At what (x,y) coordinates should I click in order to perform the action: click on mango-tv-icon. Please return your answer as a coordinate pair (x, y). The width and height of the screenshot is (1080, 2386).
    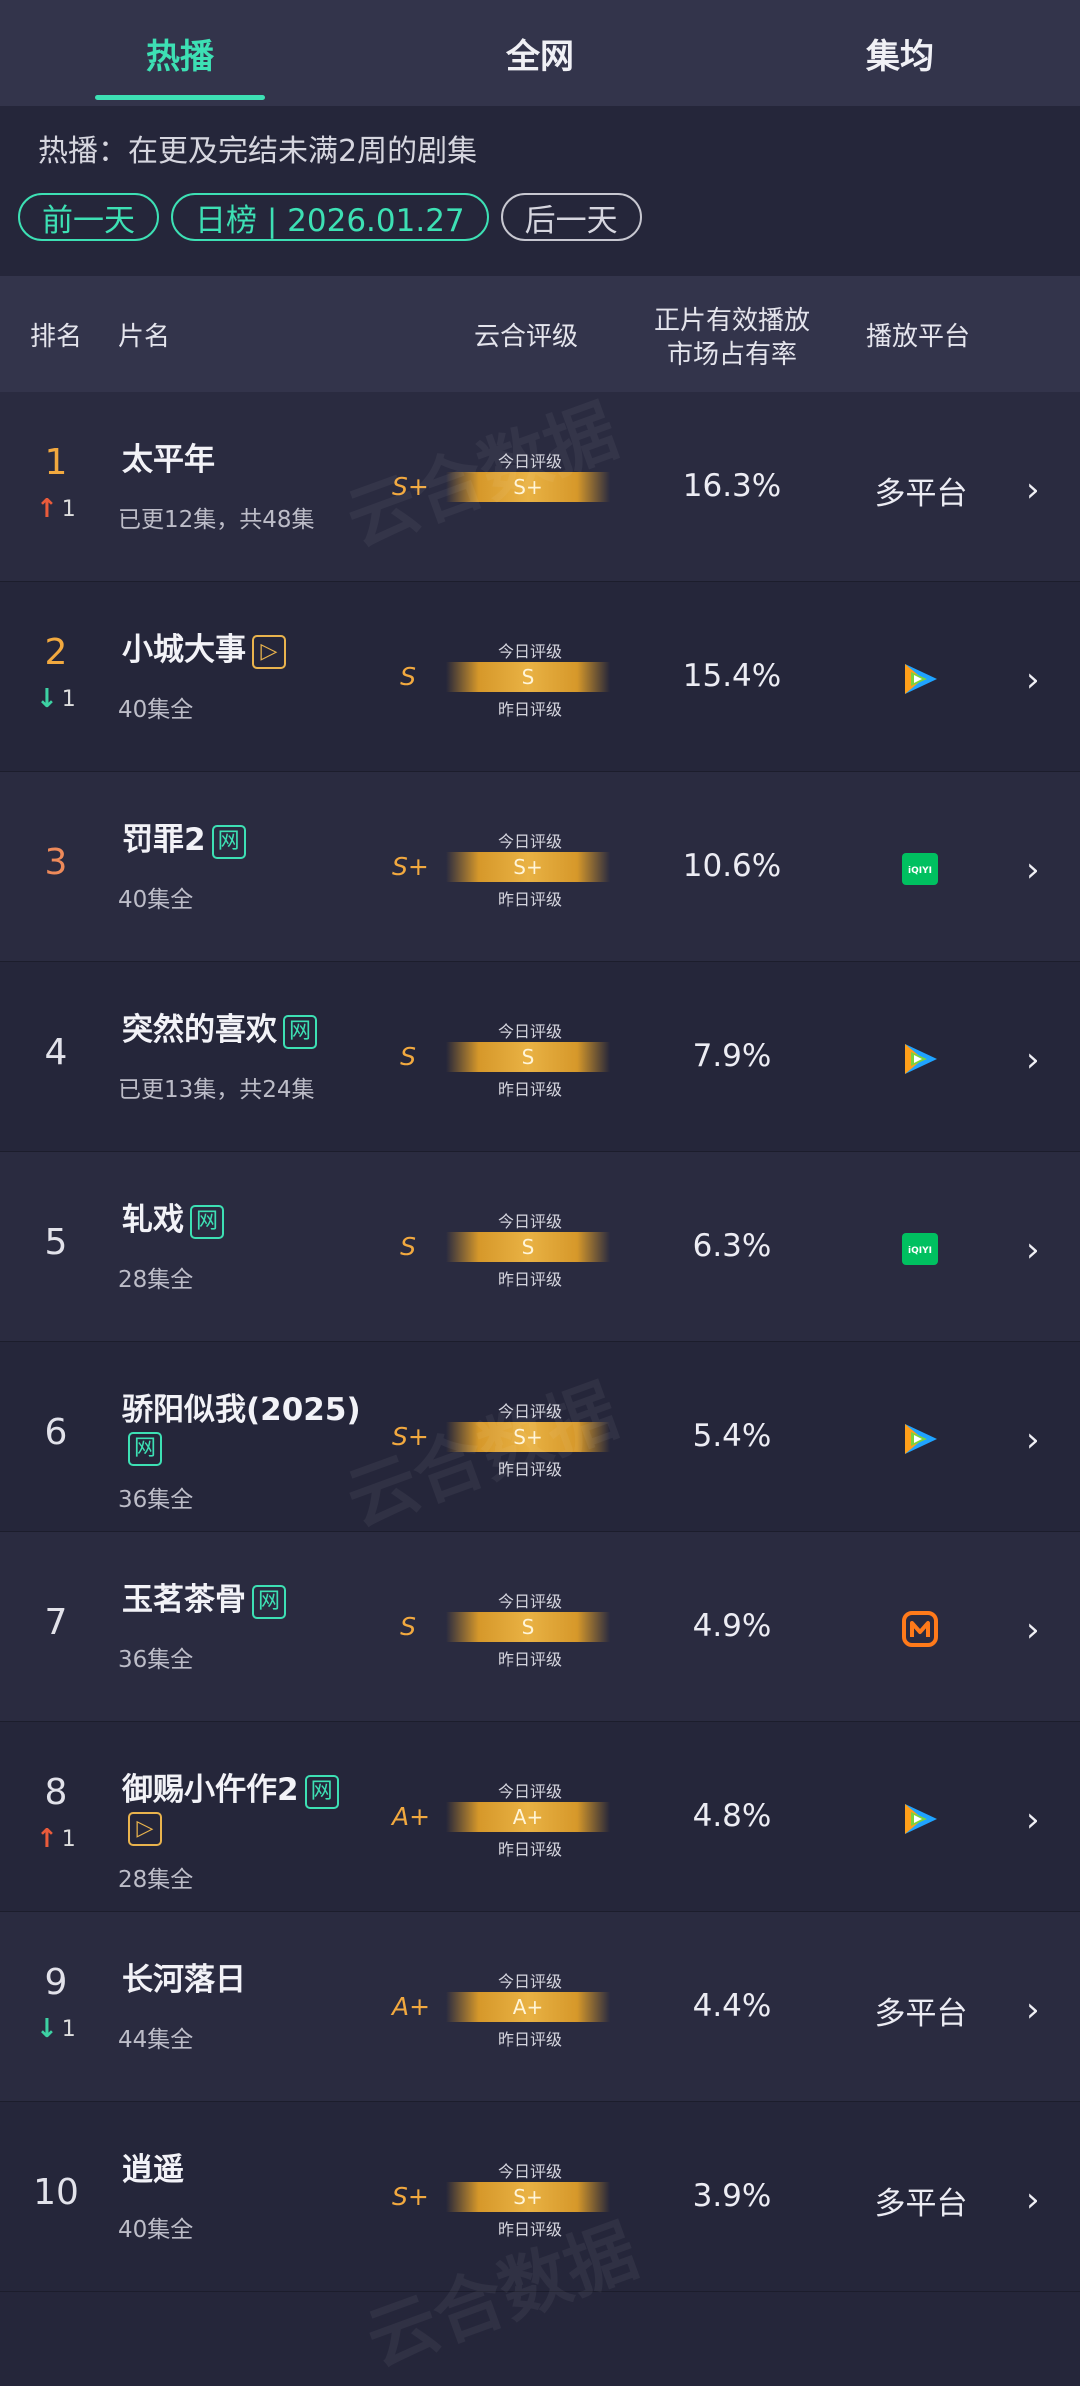
    Looking at the image, I should click on (920, 1629).